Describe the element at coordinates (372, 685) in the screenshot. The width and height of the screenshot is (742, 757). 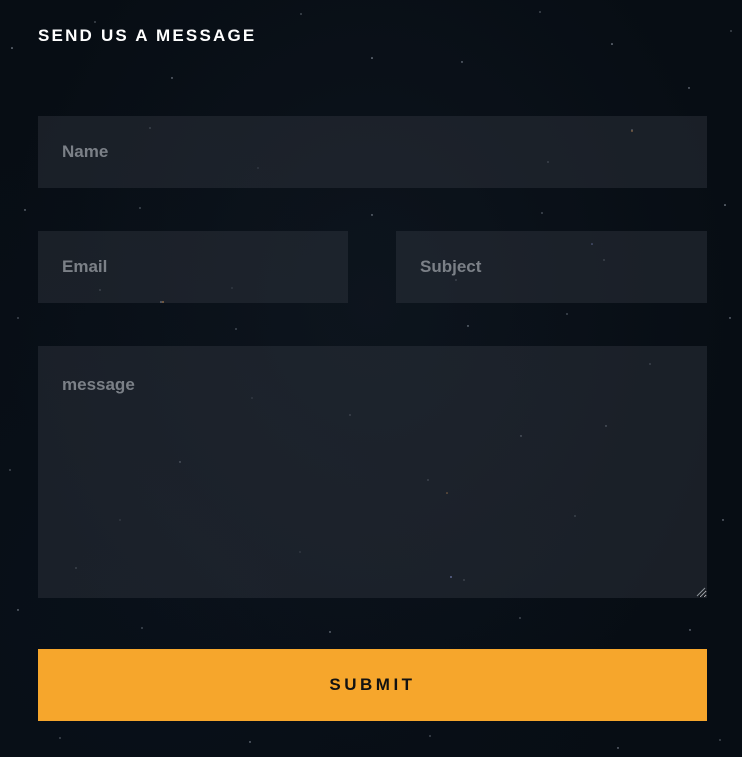
I see `submit-button: SUBMIT` at that location.